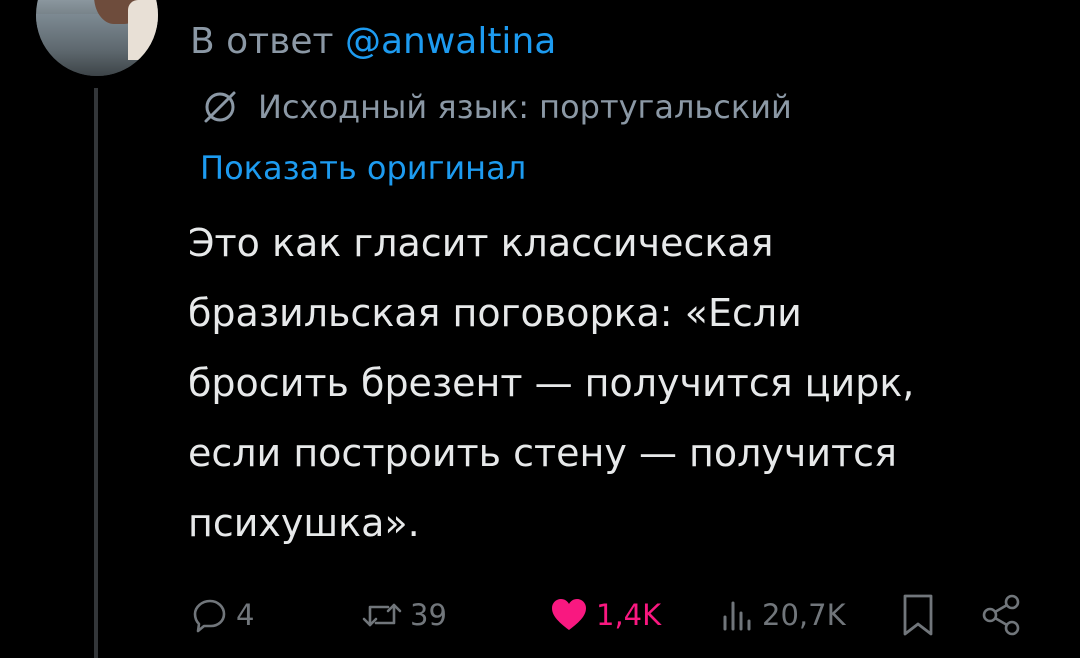 The width and height of the screenshot is (1080, 658). I want to click on reply-to-line: В ответ @anwaltina, so click(373, 42).